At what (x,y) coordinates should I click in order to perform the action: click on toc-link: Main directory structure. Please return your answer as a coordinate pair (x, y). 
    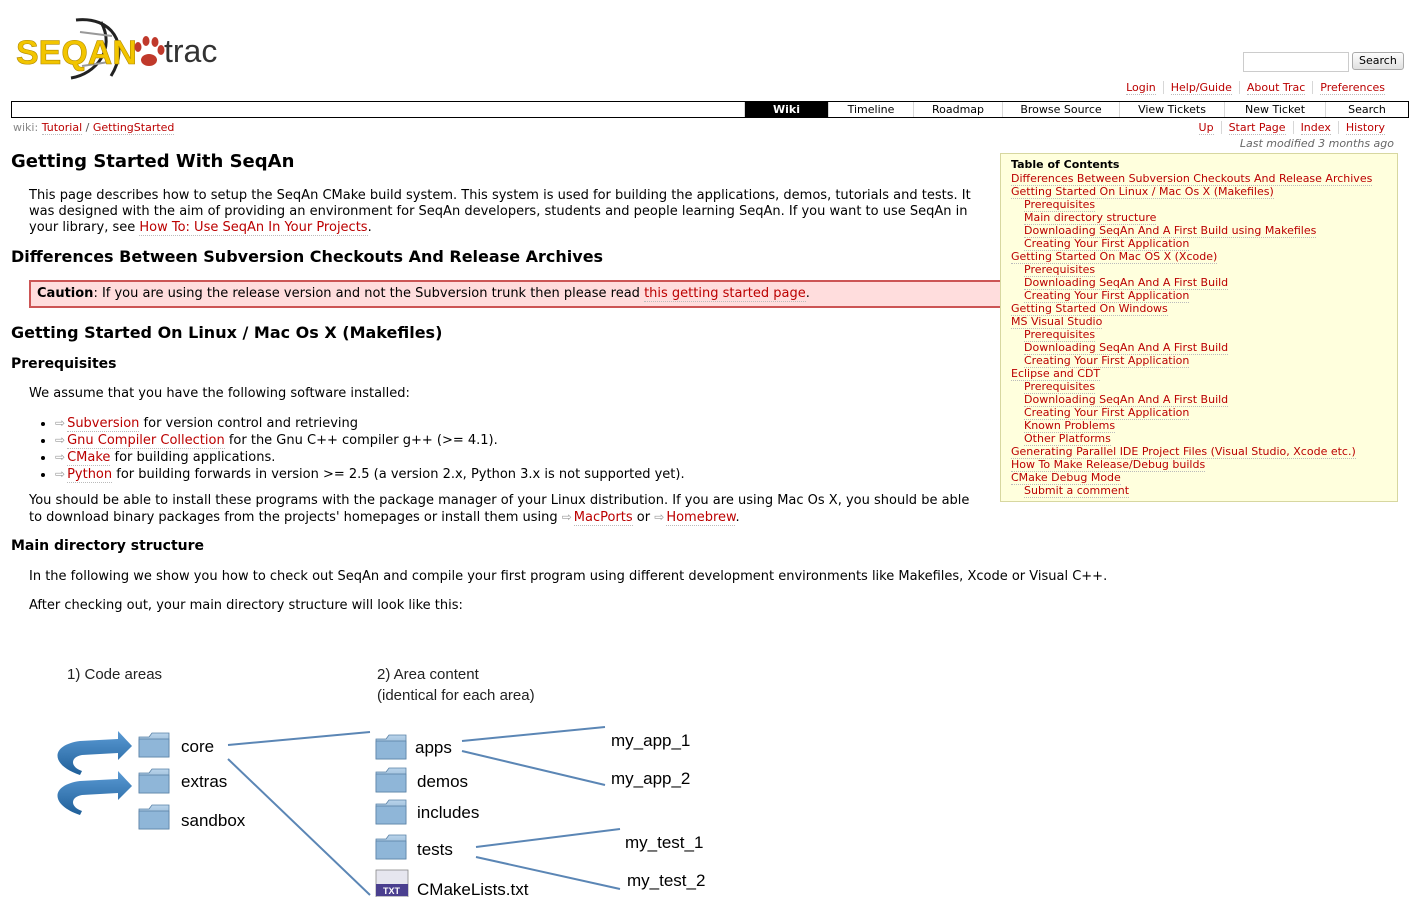
    Looking at the image, I should click on (1090, 218).